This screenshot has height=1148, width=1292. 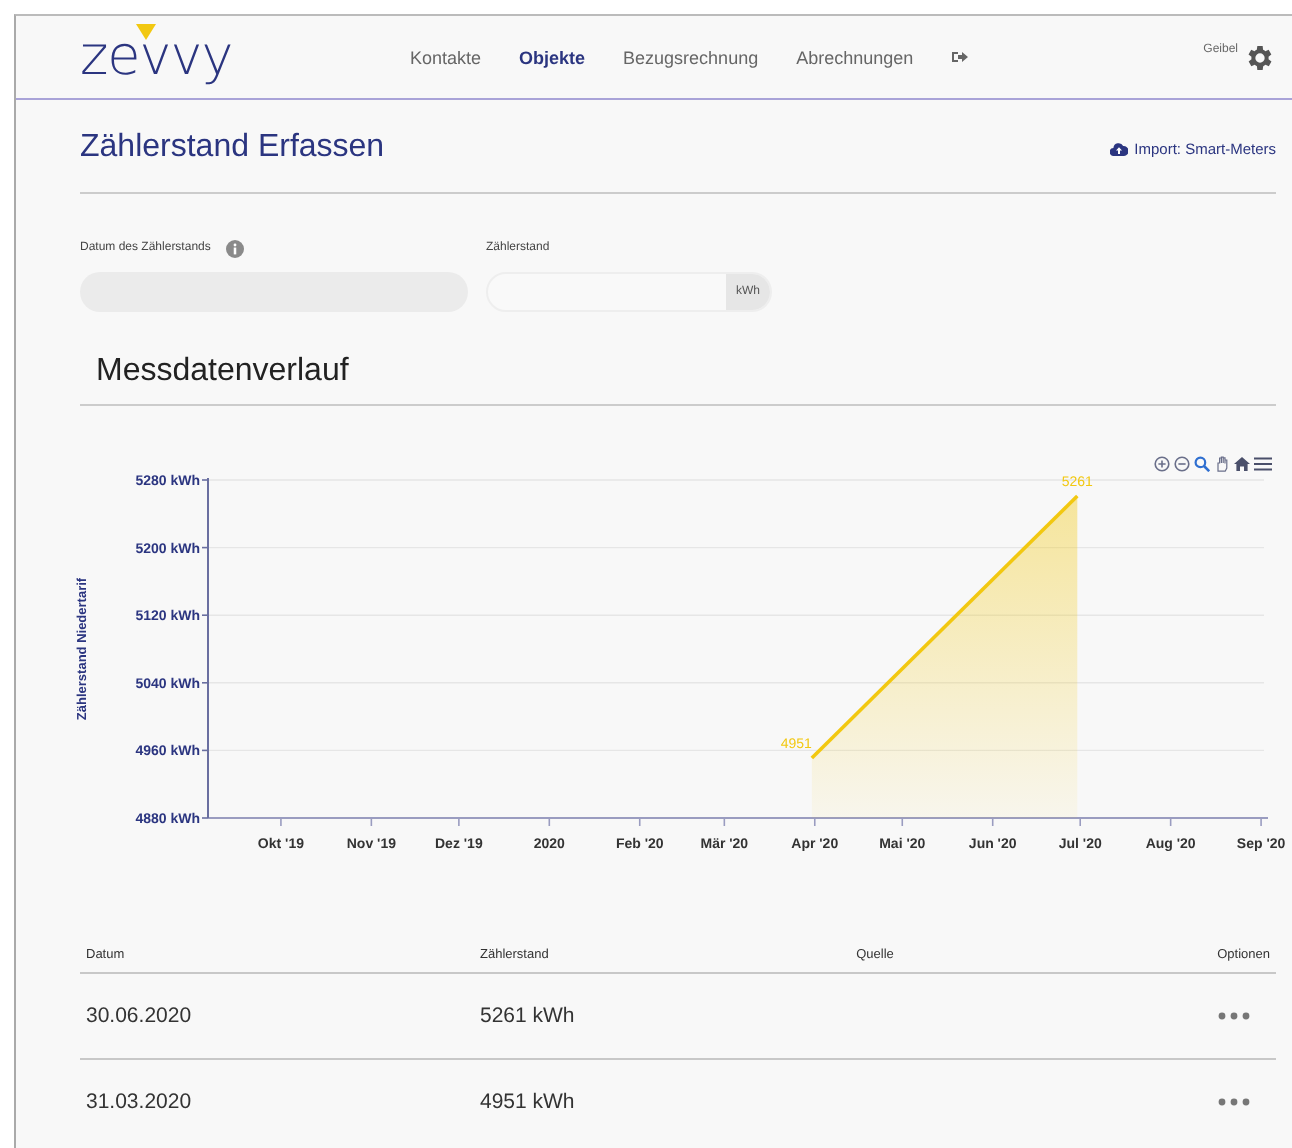 I want to click on home-icon, so click(x=1242, y=464).